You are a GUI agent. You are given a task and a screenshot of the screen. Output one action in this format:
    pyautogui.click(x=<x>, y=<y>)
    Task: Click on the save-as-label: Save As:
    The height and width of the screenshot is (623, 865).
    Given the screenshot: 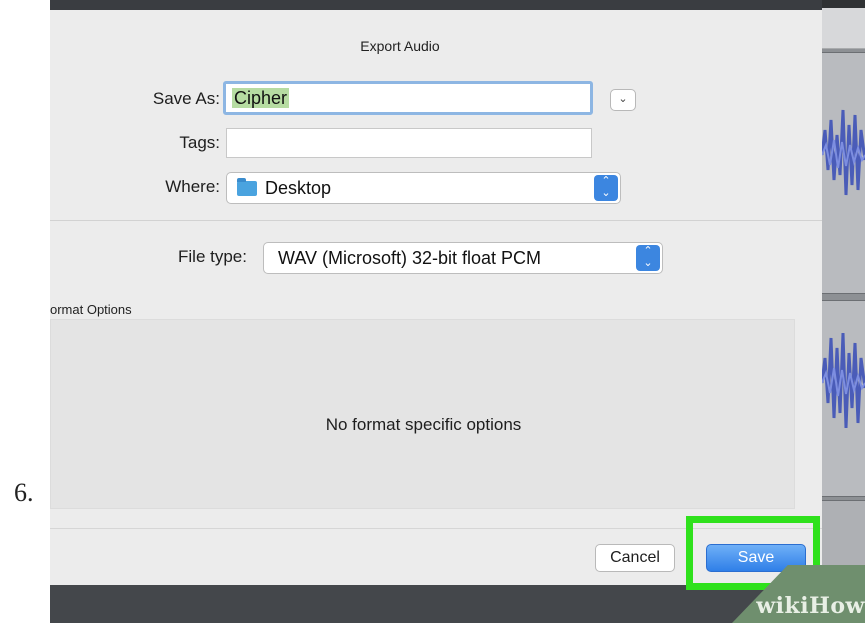 What is the action you would take?
    pyautogui.click(x=186, y=98)
    